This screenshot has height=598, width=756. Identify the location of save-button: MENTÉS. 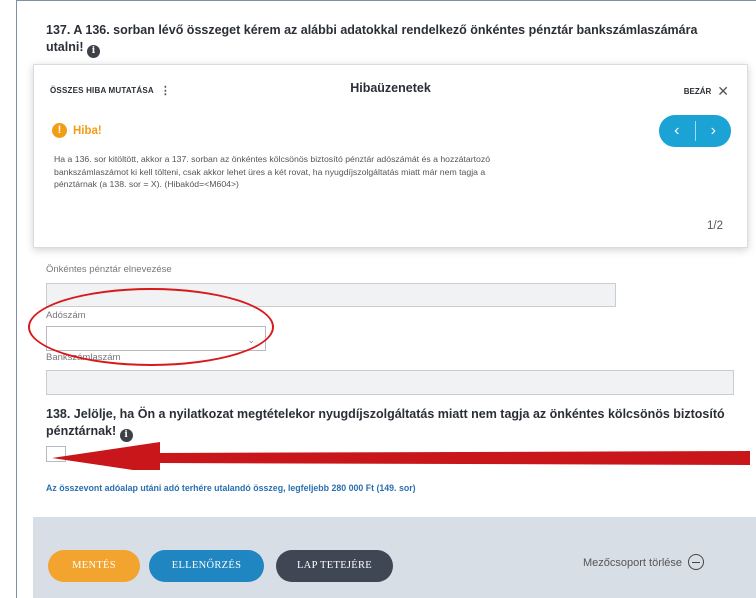
(94, 566).